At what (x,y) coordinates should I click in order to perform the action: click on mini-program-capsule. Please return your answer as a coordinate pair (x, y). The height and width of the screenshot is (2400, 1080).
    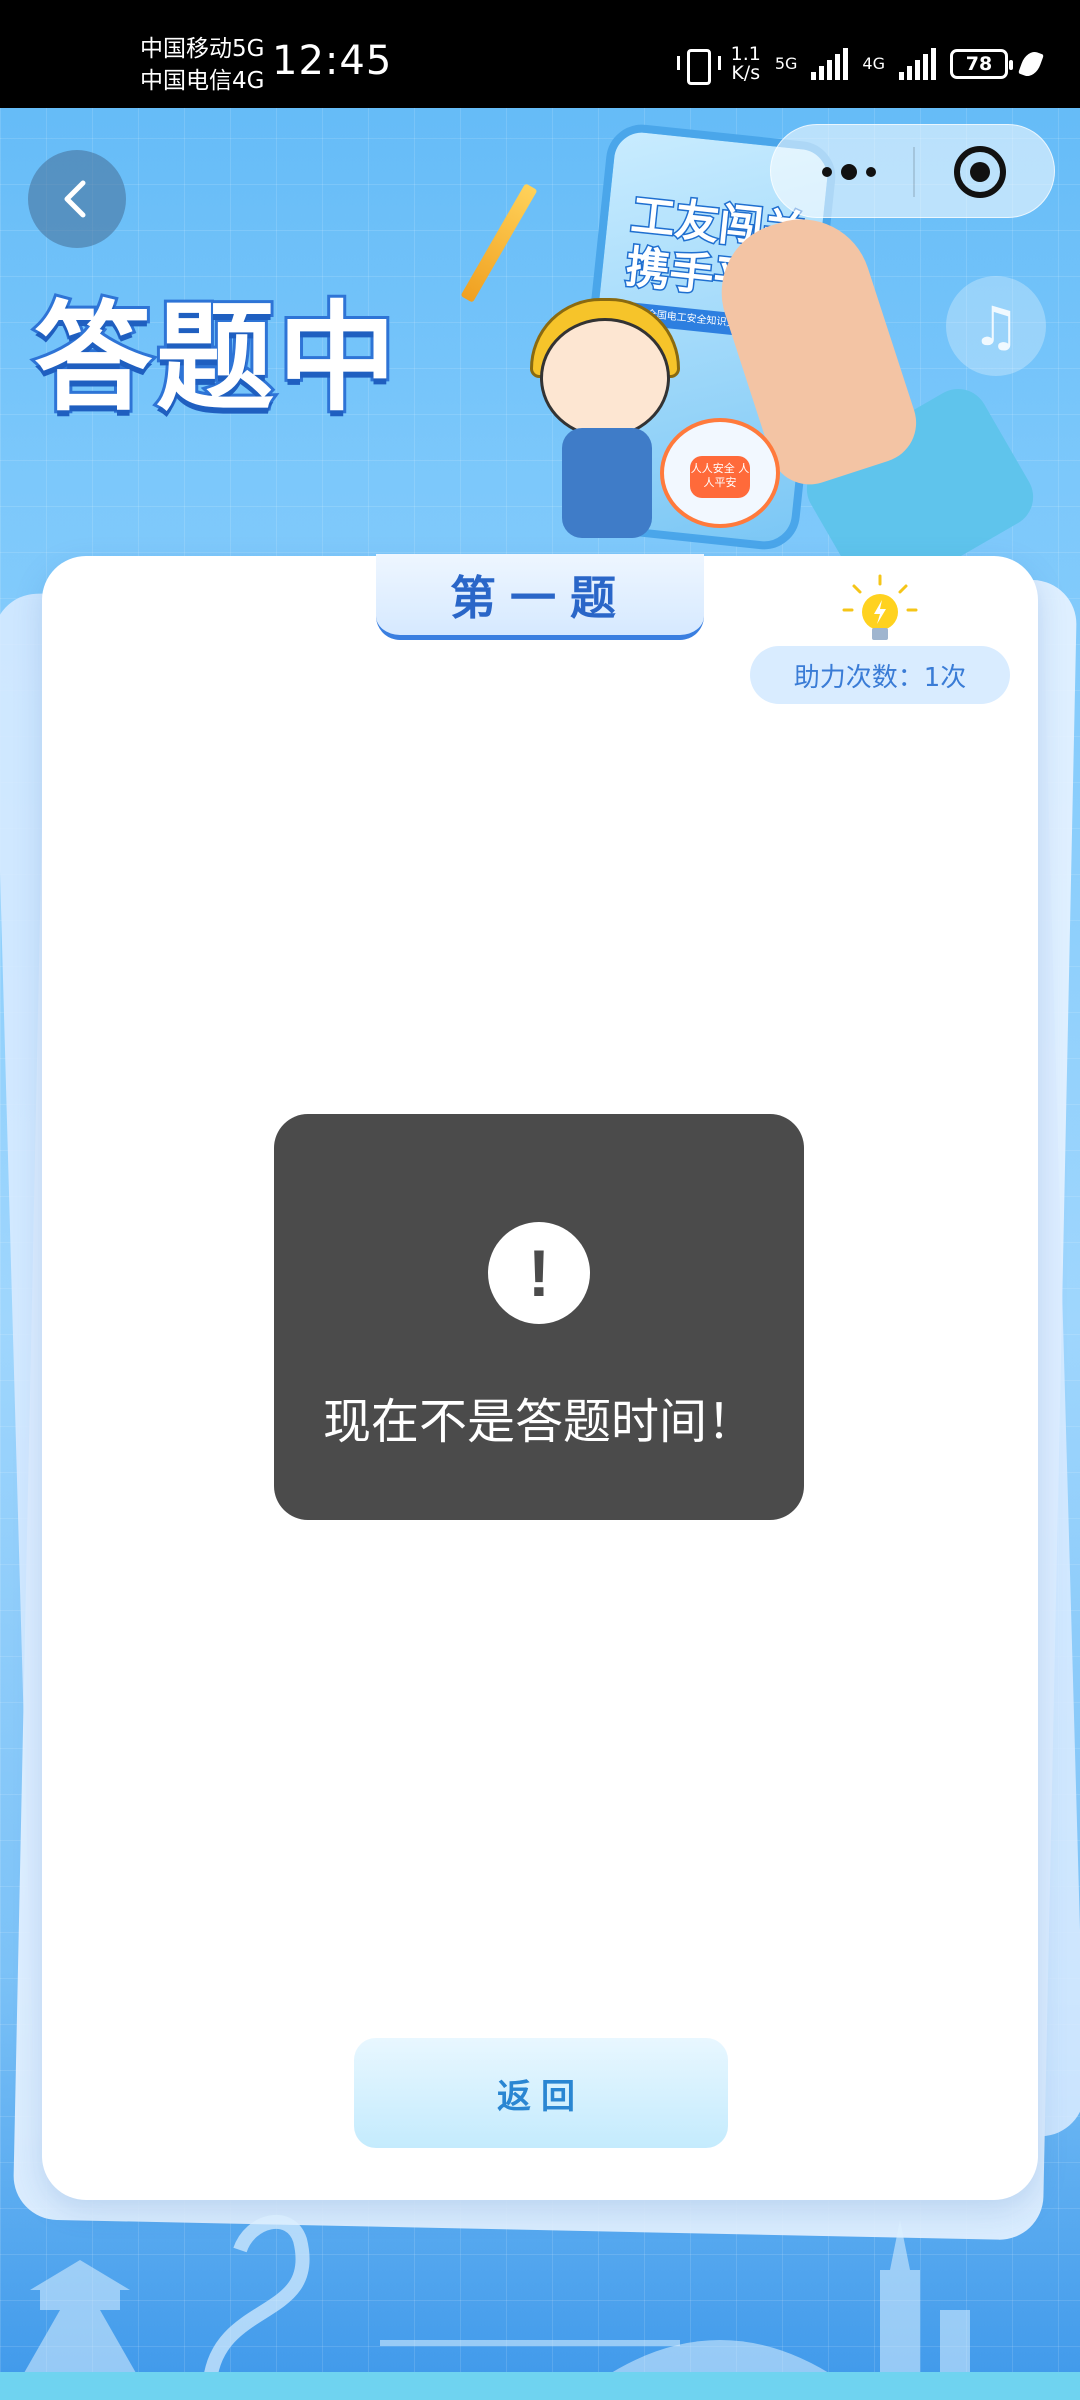
    Looking at the image, I should click on (912, 171).